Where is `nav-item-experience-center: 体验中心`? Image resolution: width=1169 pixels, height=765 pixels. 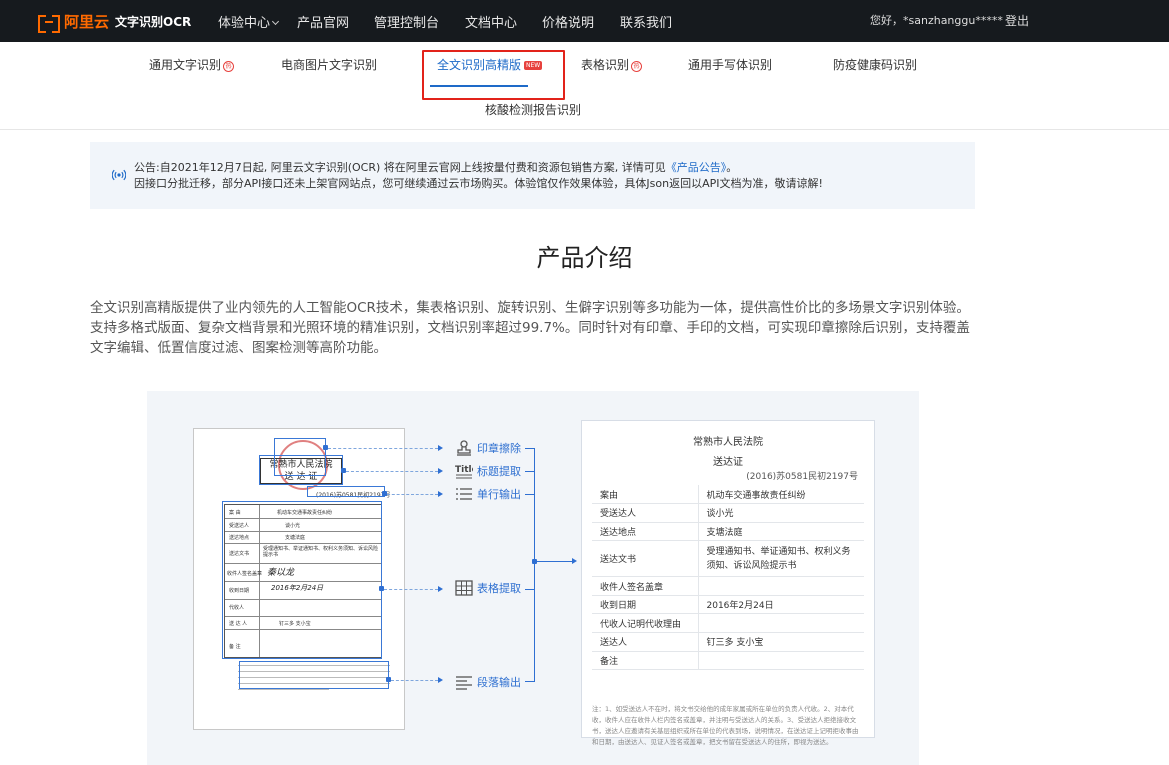 nav-item-experience-center: 体验中心 is located at coordinates (249, 21).